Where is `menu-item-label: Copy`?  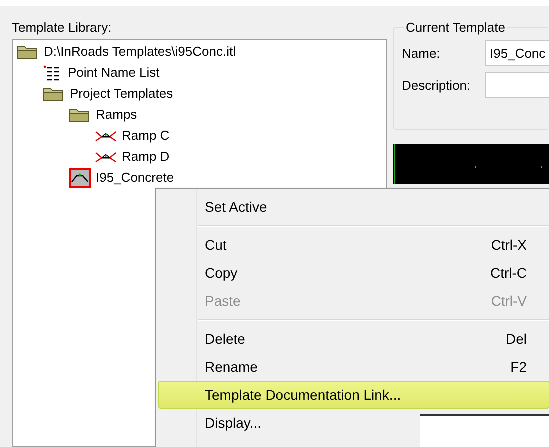 menu-item-label: Copy is located at coordinates (221, 273).